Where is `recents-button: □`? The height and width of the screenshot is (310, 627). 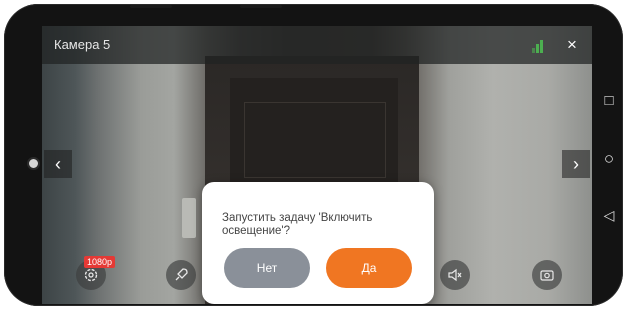 recents-button: □ is located at coordinates (609, 102).